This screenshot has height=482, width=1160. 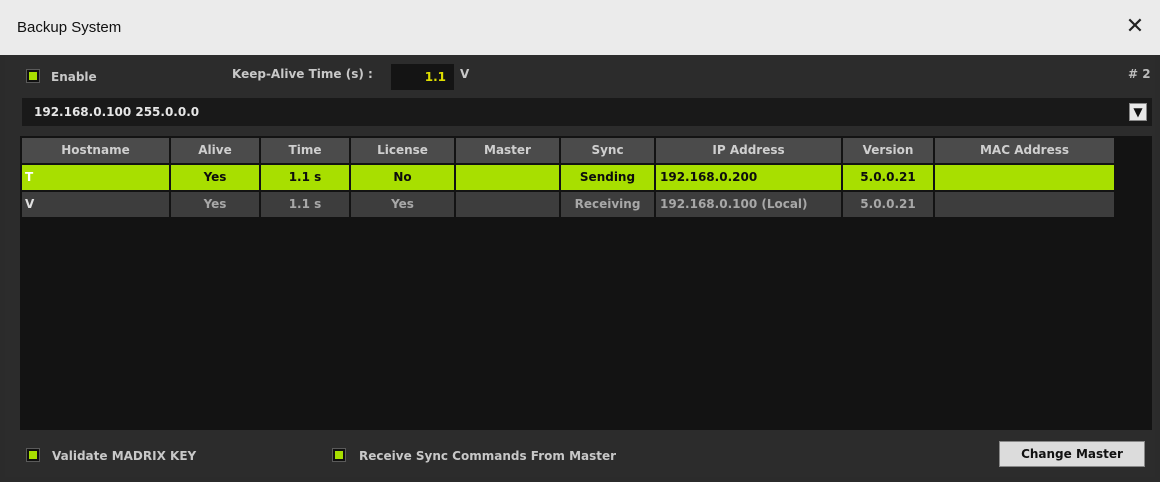 I want to click on cell-ip-address: 192.168.0.100 (Local), so click(x=748, y=204).